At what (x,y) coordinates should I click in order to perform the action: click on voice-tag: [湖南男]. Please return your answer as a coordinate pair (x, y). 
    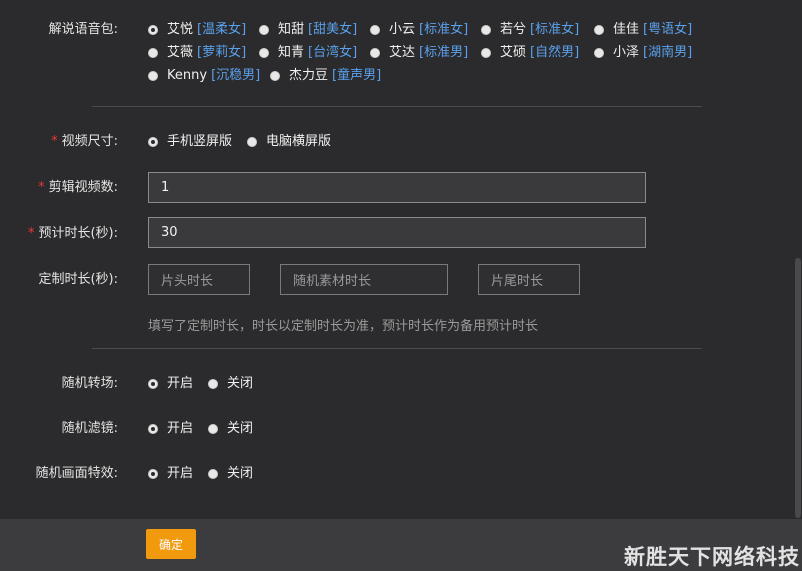
    Looking at the image, I should click on (668, 52).